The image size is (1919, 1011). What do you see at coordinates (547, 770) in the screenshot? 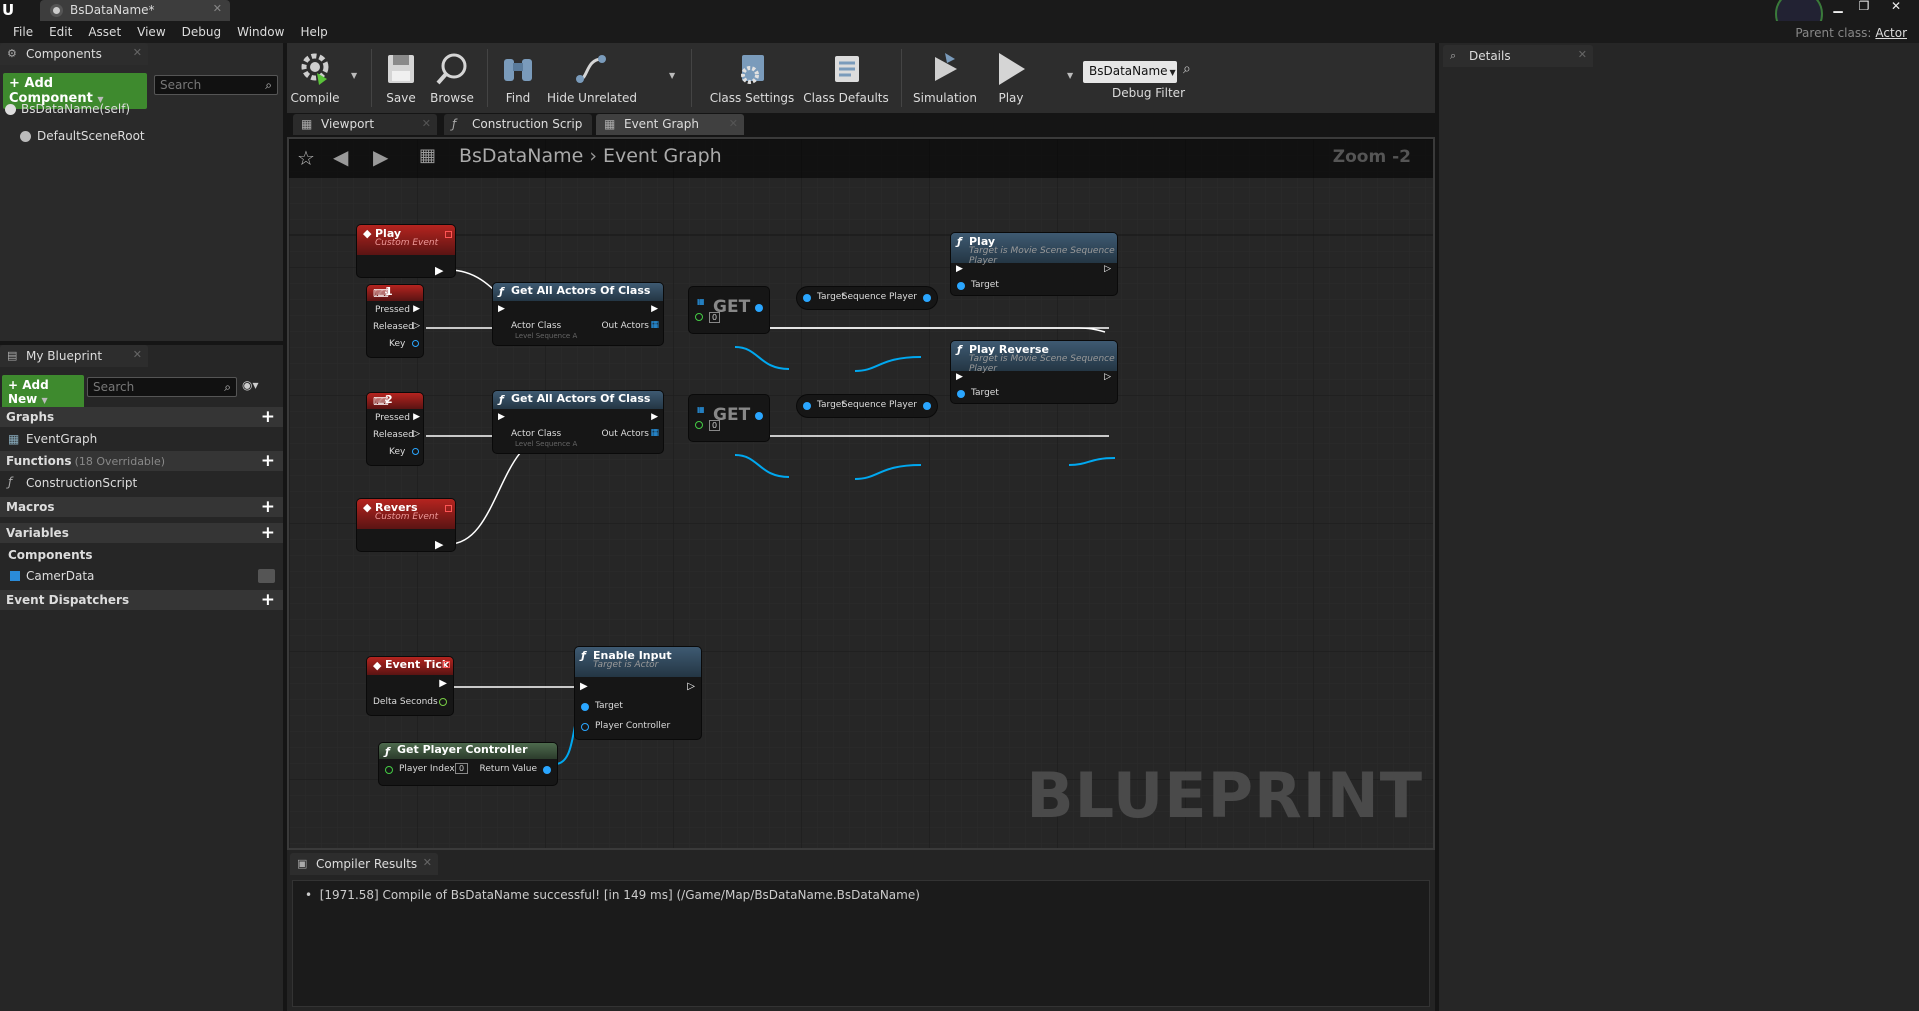
I see `return-pin-icon` at bounding box center [547, 770].